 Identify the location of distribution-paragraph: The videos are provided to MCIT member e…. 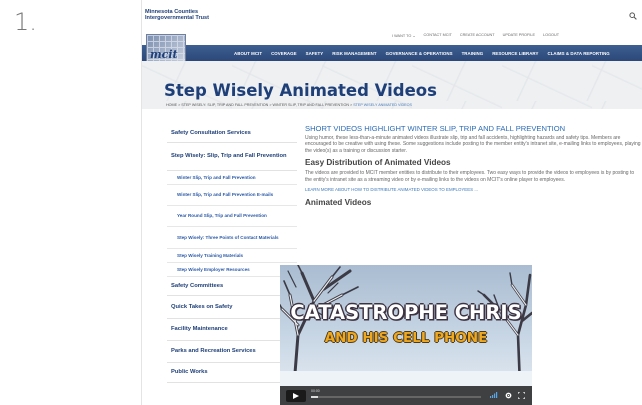
(470, 176).